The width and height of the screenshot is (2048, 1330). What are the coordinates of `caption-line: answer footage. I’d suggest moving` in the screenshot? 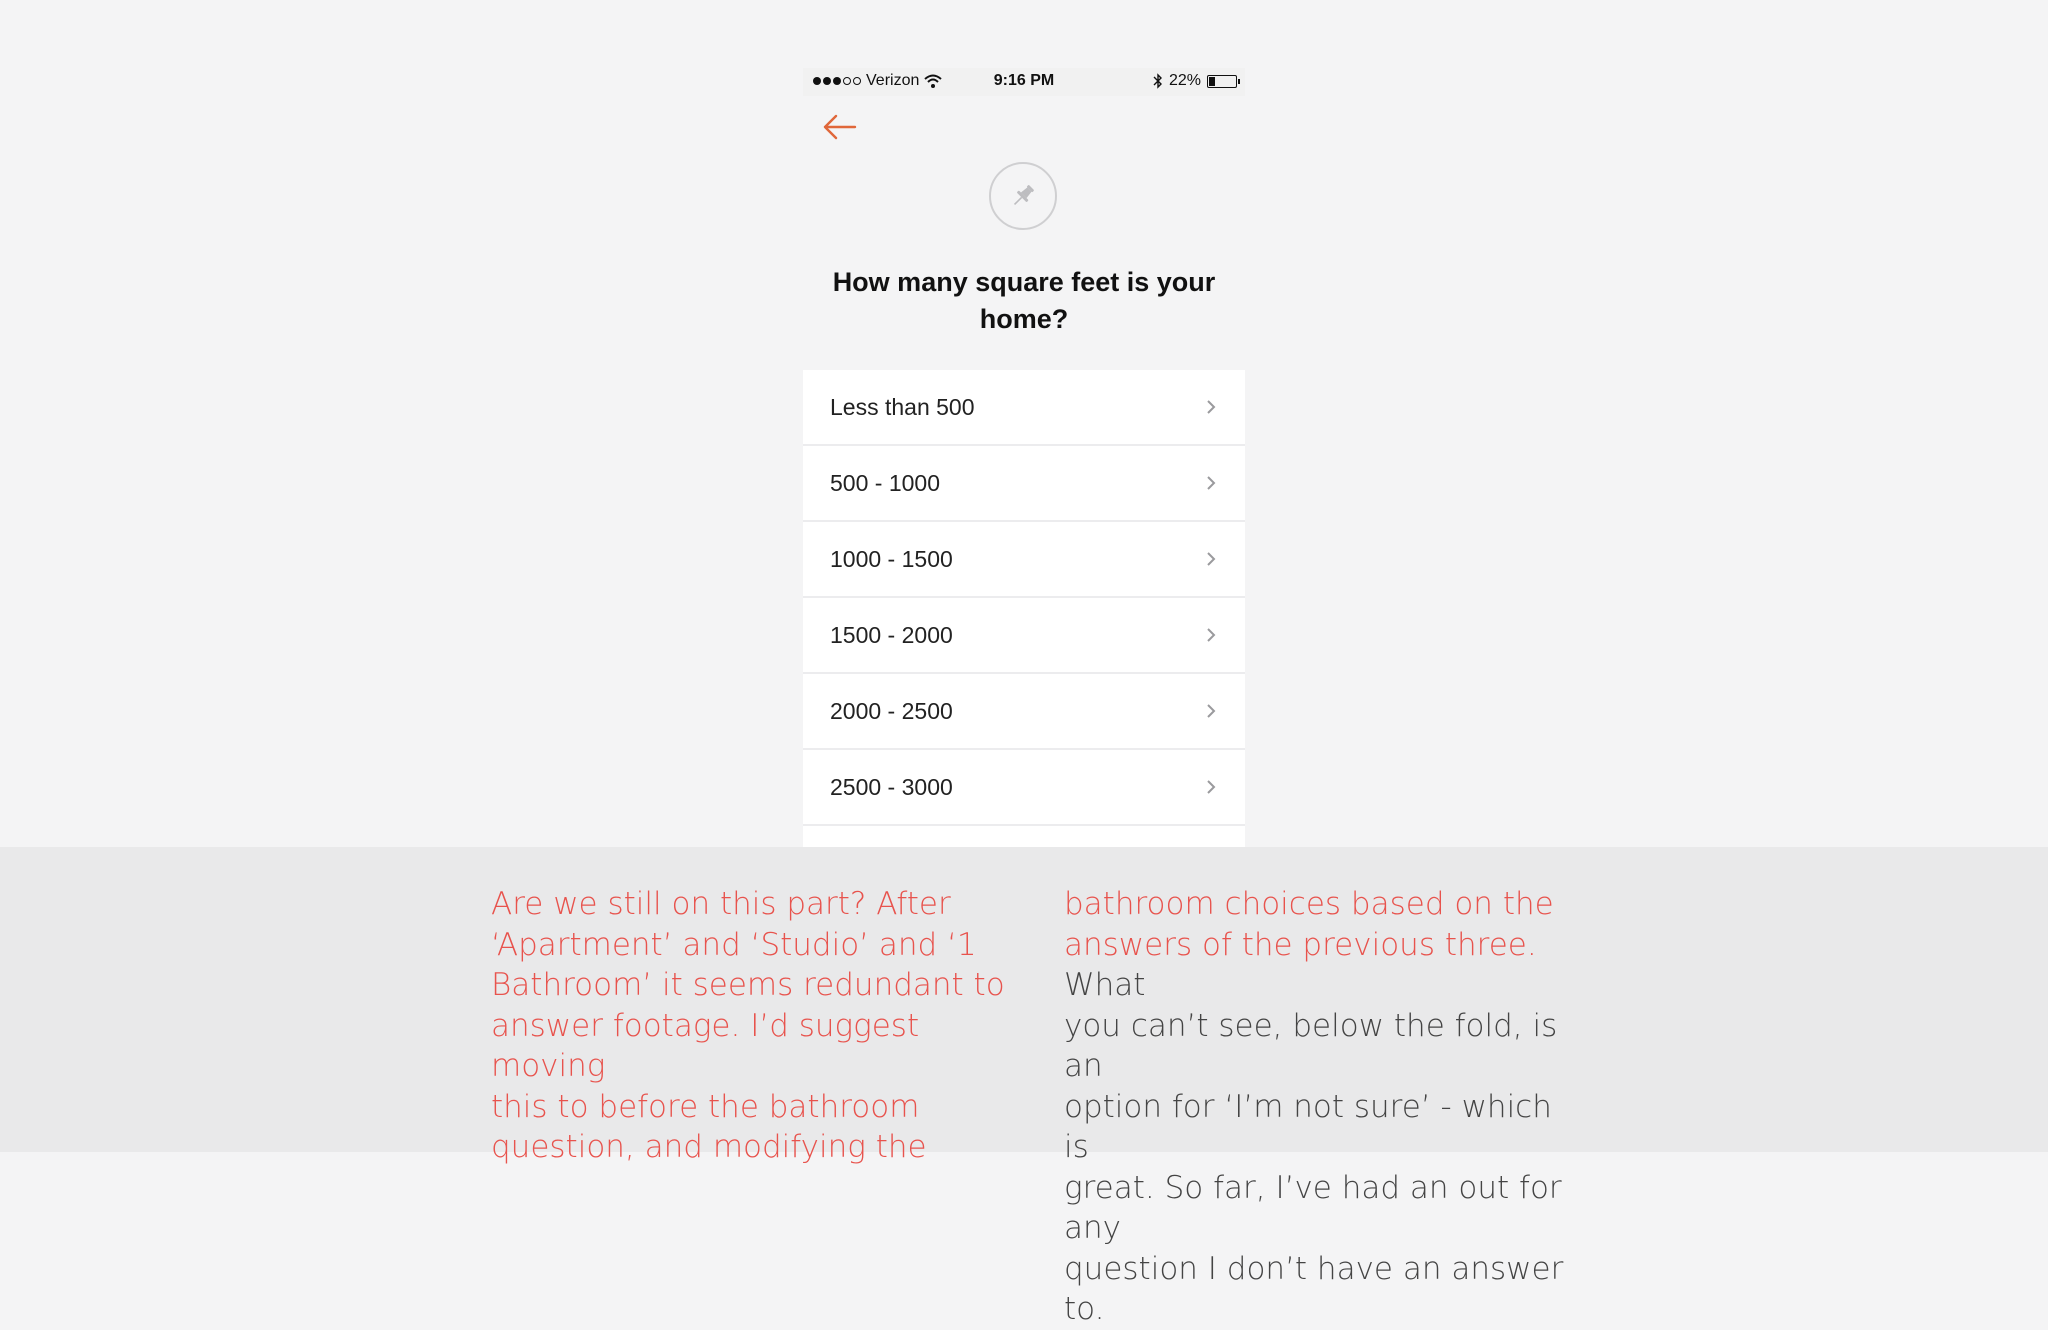 It's located at (705, 1046).